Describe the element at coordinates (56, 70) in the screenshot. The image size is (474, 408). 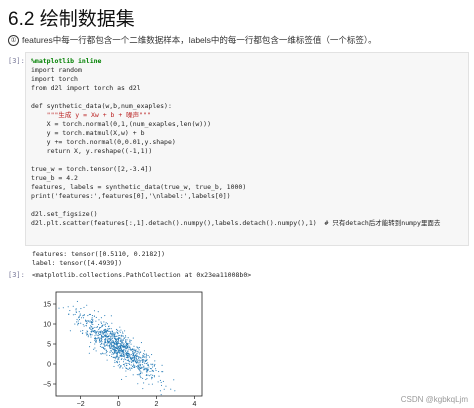
I see `code-line: import random` at that location.